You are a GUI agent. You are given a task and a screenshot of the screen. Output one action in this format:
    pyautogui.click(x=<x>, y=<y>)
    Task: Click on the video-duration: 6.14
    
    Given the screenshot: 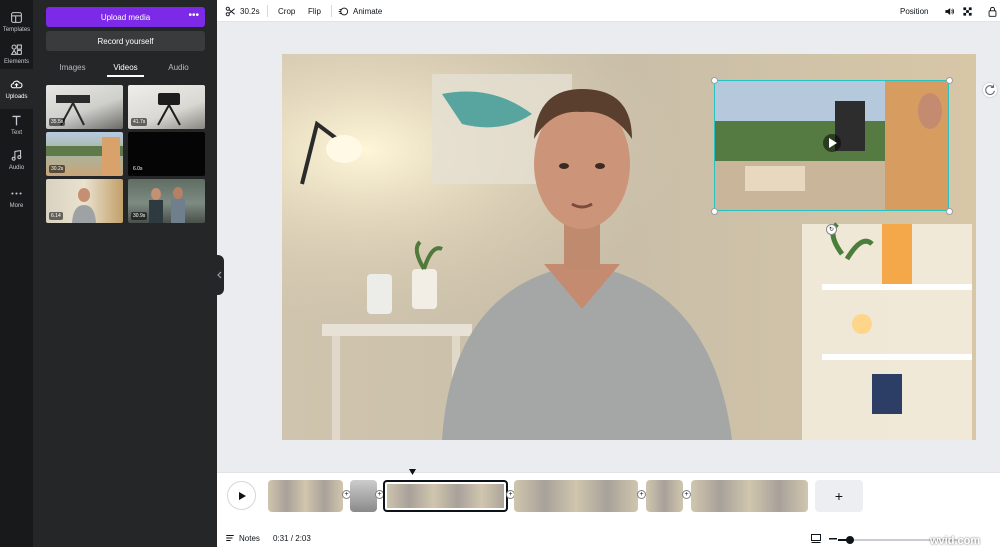 What is the action you would take?
    pyautogui.click(x=56, y=216)
    